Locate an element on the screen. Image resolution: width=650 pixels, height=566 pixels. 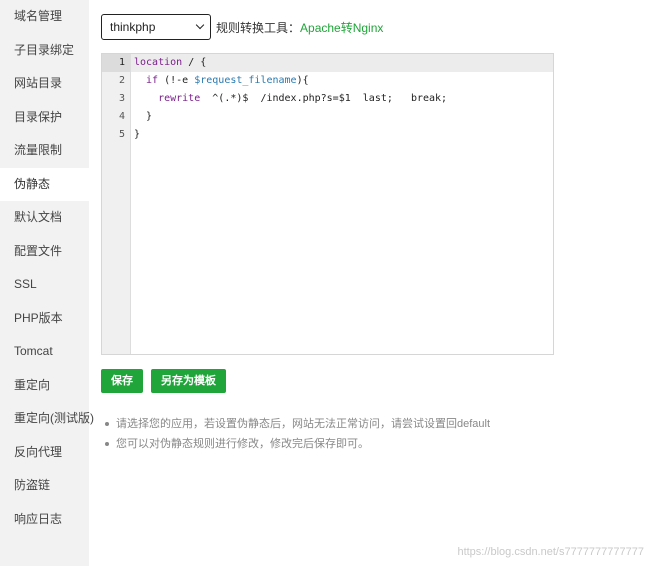
tip-item: 请选择您的应用，若设置伪静态后，网站无法正常访问，请尝试设置回default is located at coordinates (377, 424).